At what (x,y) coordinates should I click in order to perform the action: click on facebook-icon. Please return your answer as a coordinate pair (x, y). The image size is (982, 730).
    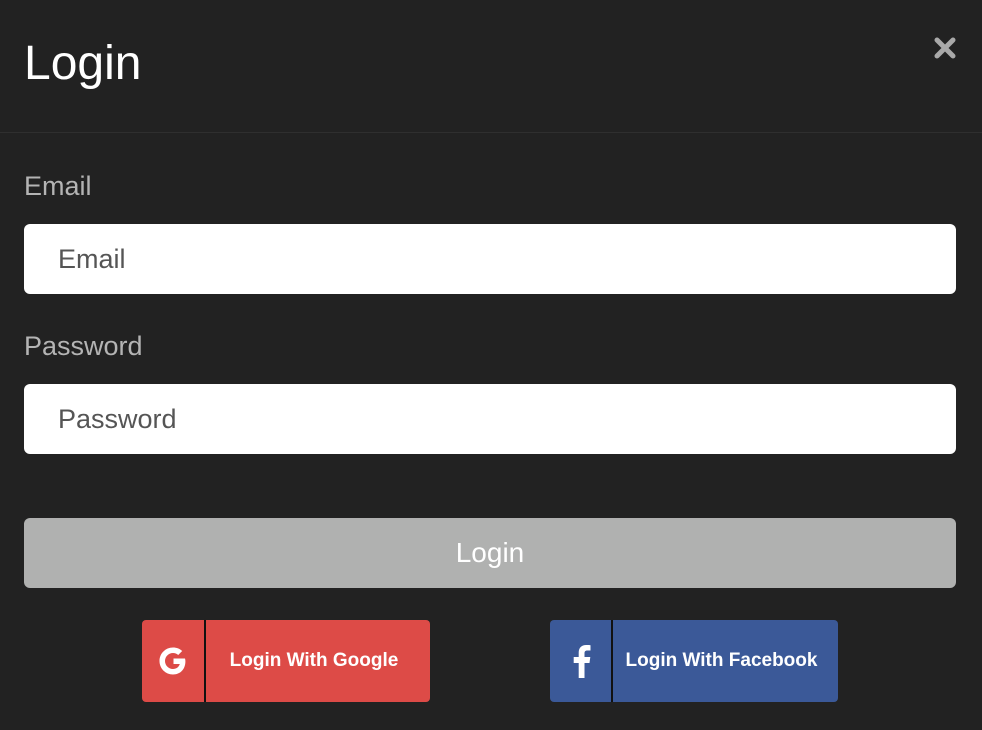
    Looking at the image, I should click on (581, 661).